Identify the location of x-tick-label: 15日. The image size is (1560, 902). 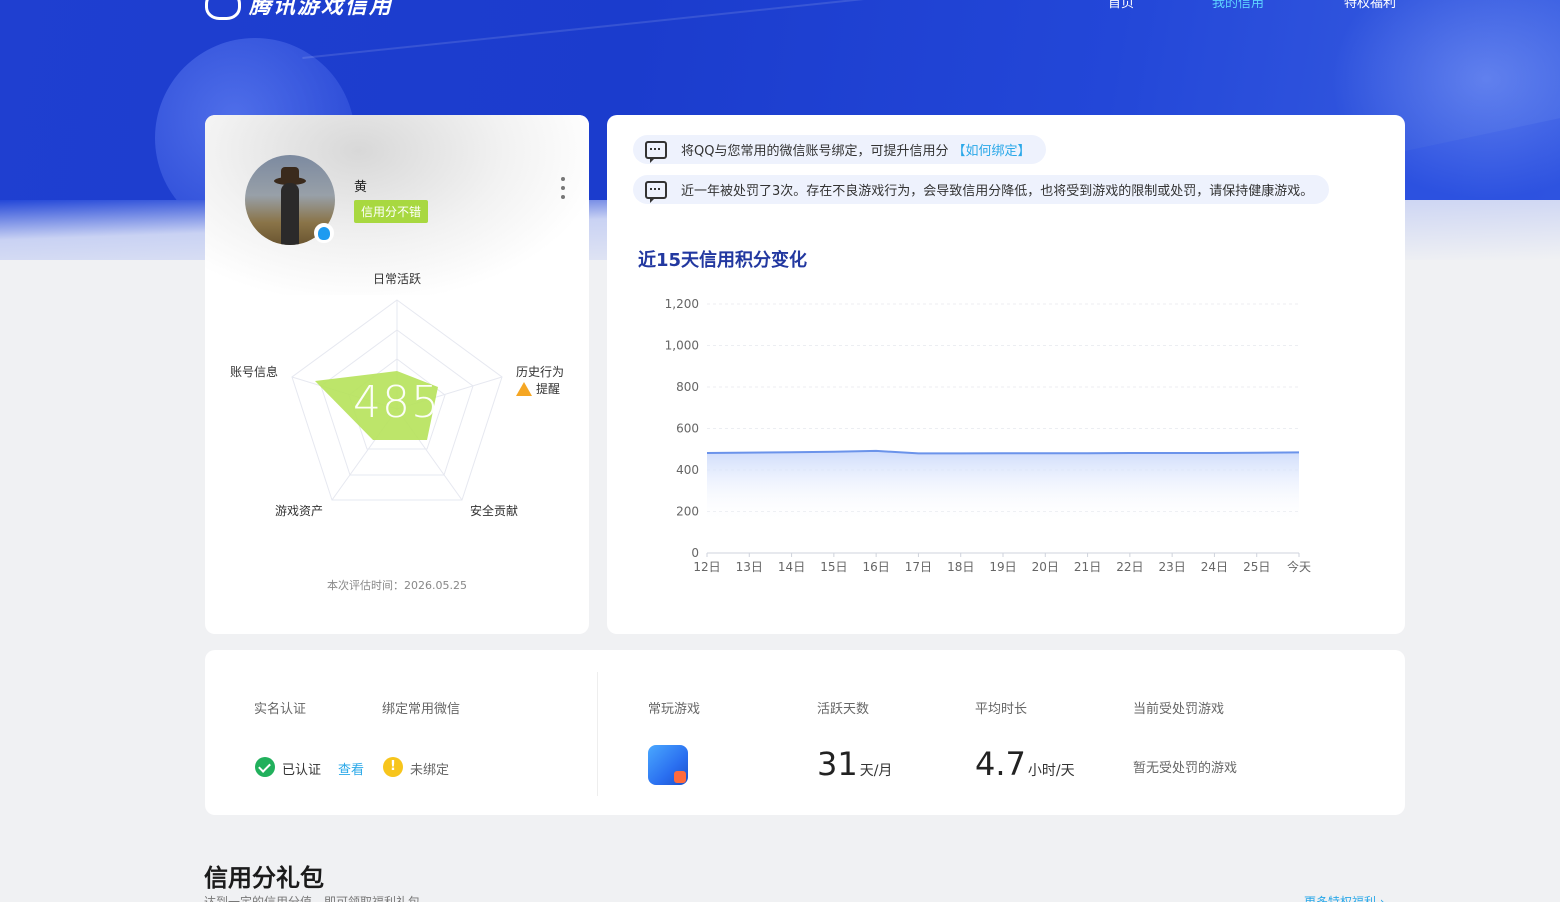
(833, 567).